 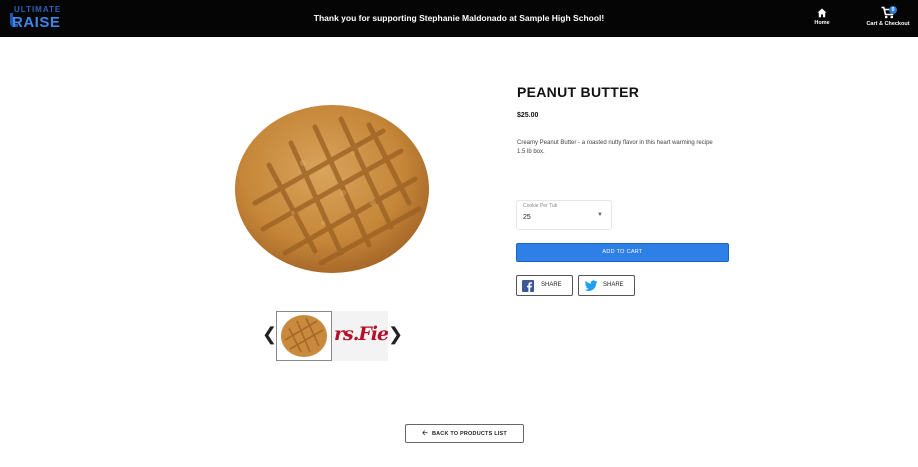 What do you see at coordinates (531, 152) in the screenshot?
I see `description-size: 1.5 lb box.` at bounding box center [531, 152].